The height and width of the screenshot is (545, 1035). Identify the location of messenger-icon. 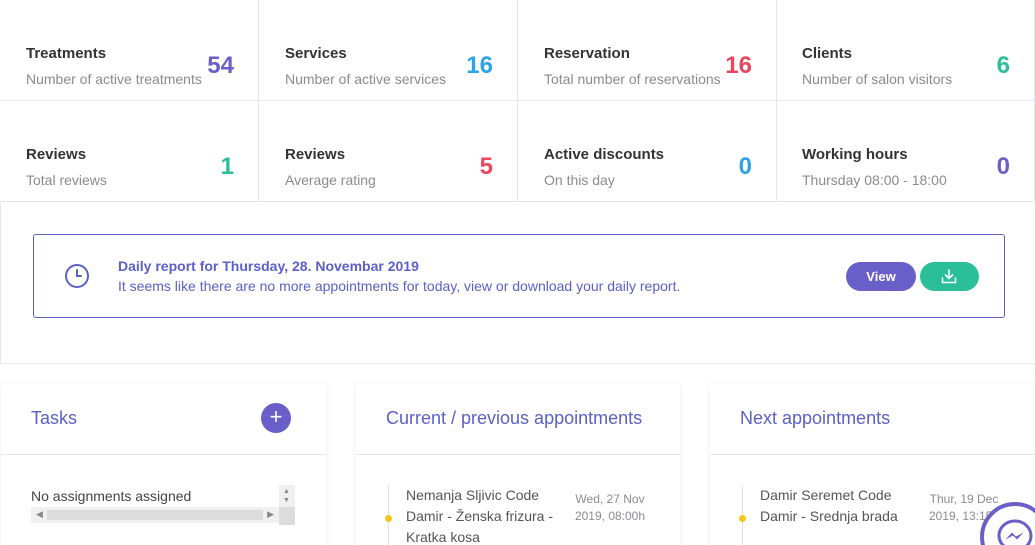
(1015, 532).